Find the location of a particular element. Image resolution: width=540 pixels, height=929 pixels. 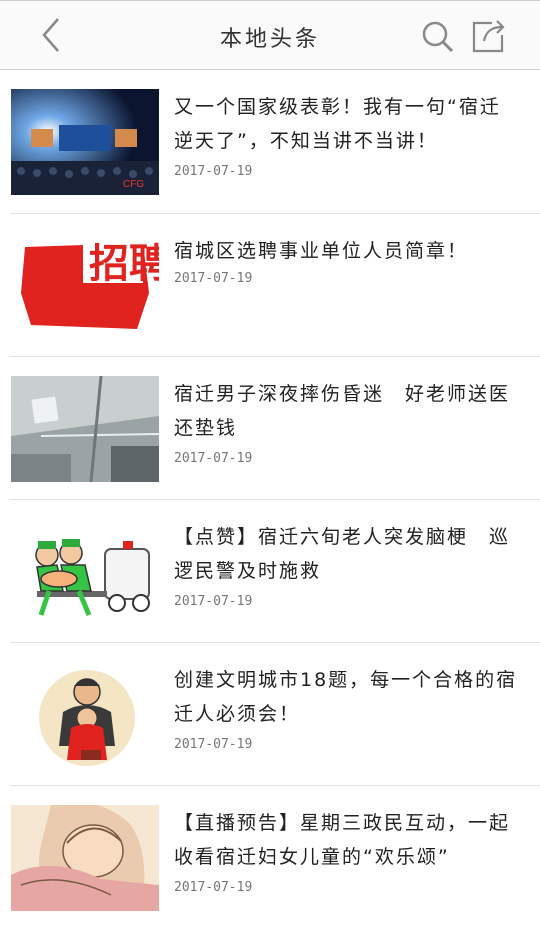

search-icon is located at coordinates (438, 37).